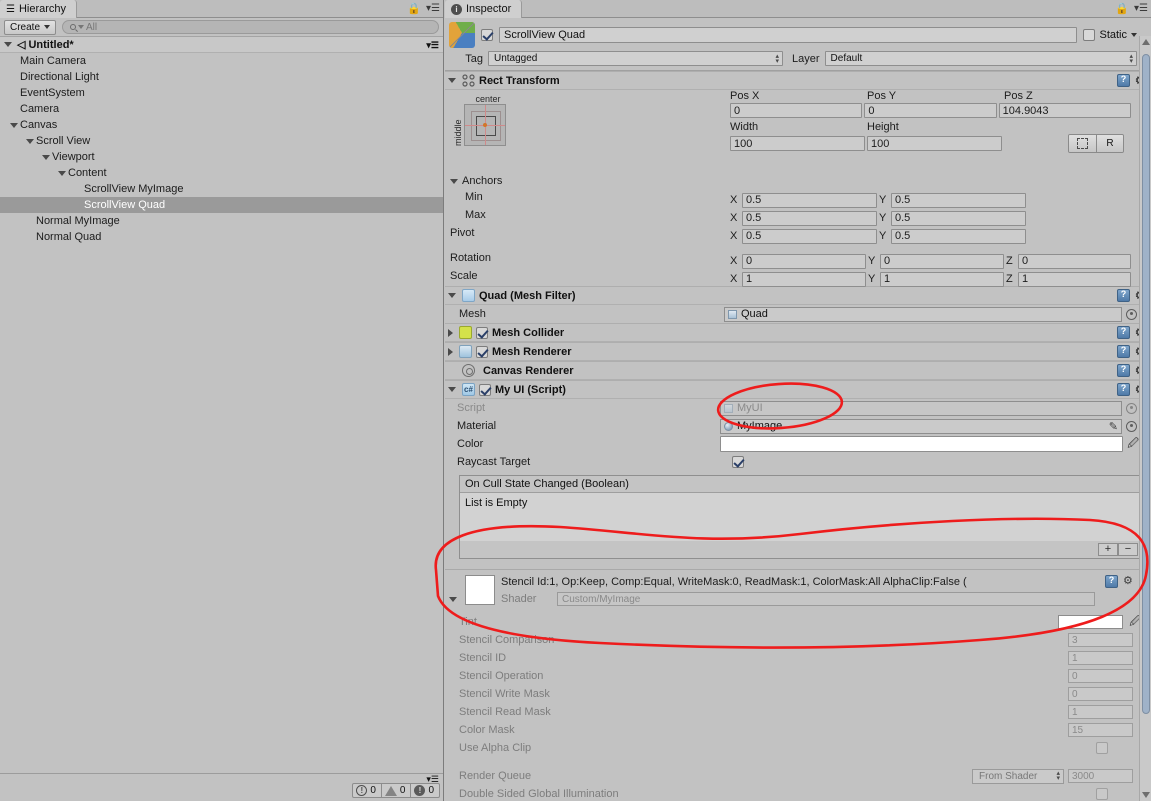 The image size is (1151, 801). What do you see at coordinates (221, 61) in the screenshot?
I see `hierarchy-item-main-camera: Main Camera` at bounding box center [221, 61].